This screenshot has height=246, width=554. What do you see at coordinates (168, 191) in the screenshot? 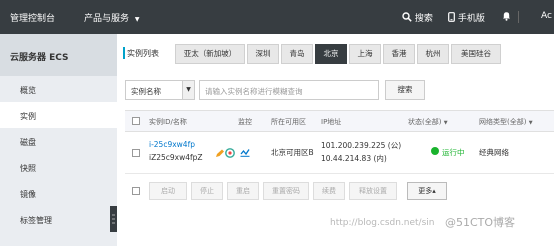
I see `start-button: 启动` at bounding box center [168, 191].